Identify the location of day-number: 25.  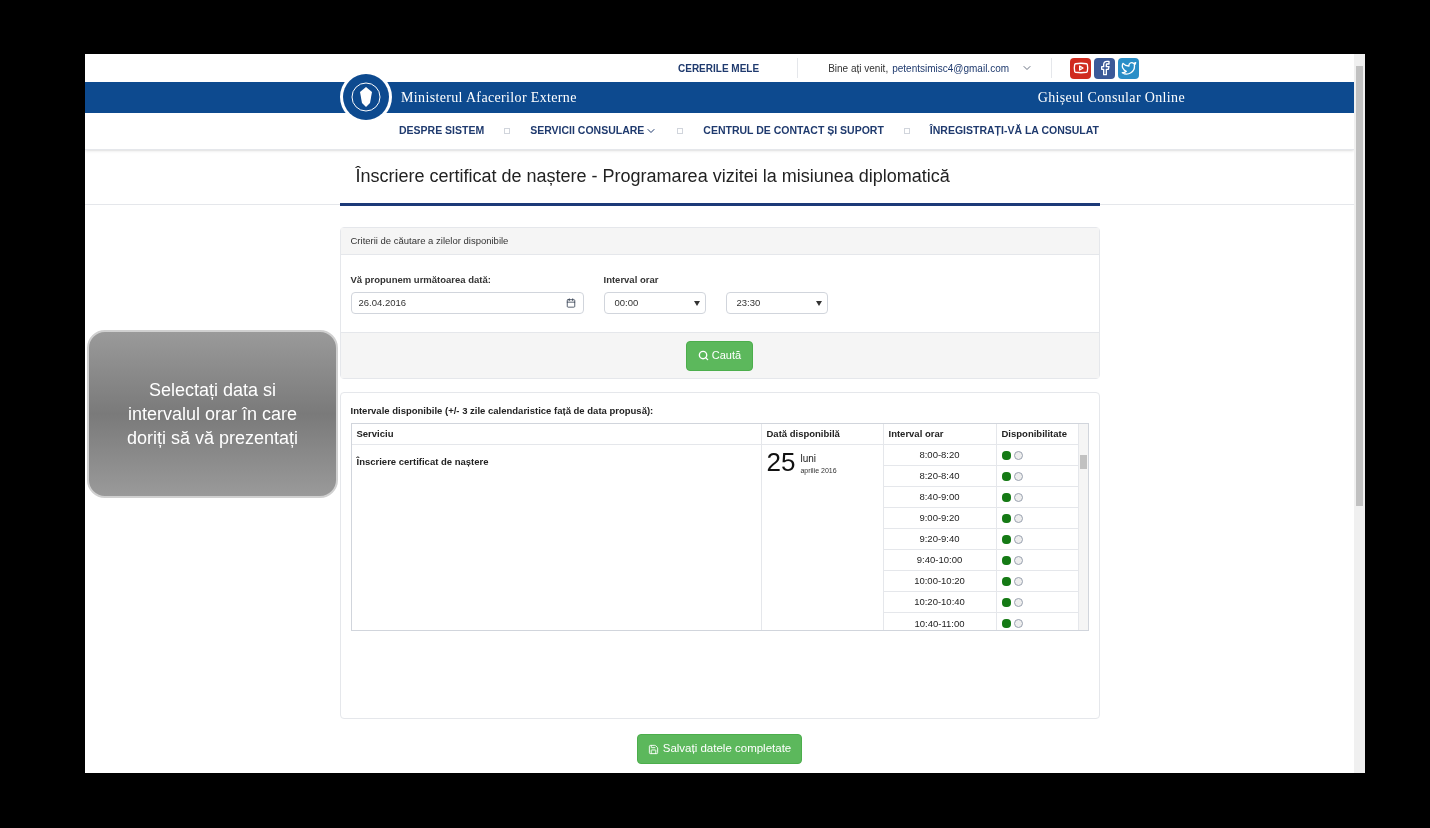
(781, 462).